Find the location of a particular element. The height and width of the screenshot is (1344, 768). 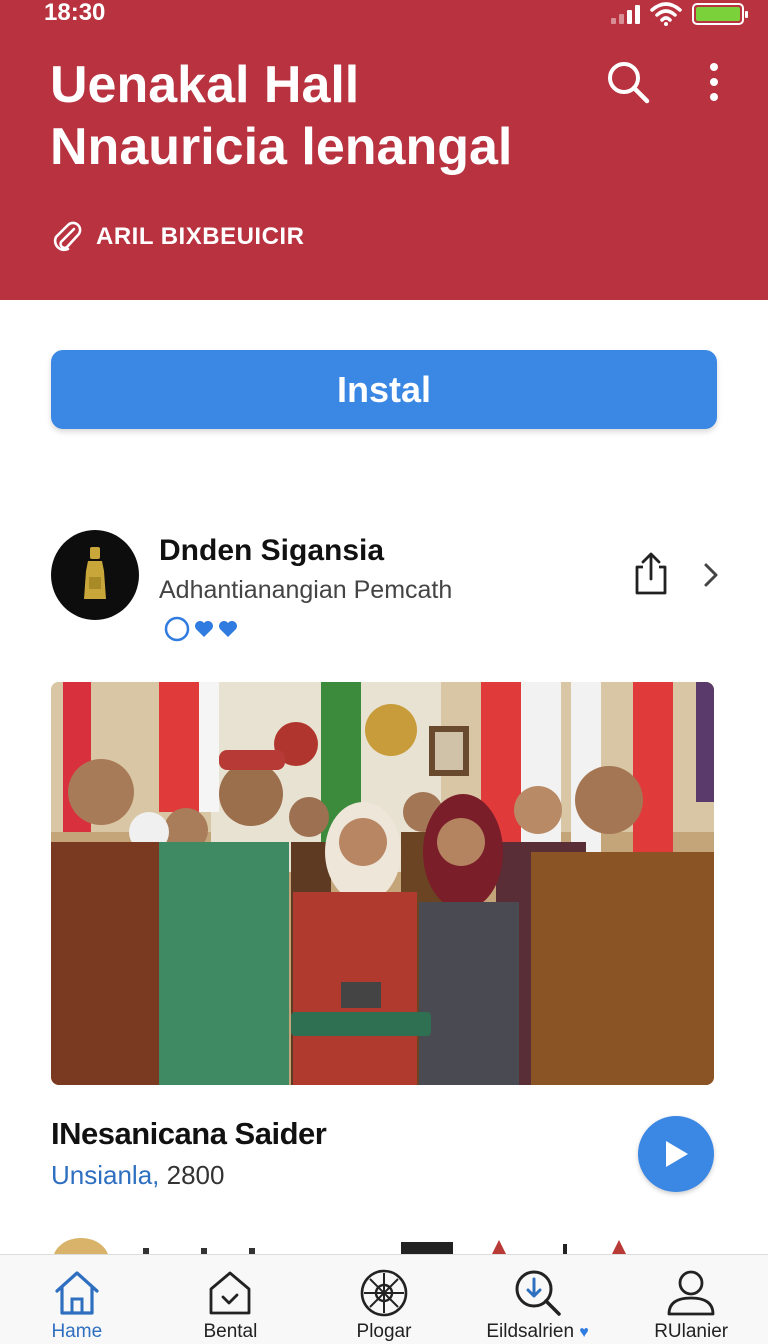

ornament-icon is located at coordinates (384, 1293).